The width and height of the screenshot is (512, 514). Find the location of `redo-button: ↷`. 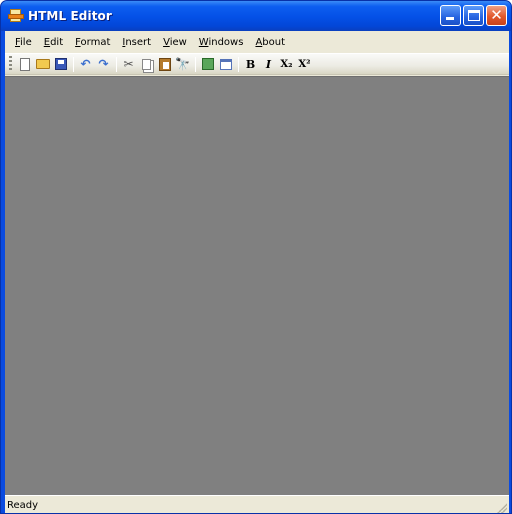

redo-button: ↷ is located at coordinates (103, 64).